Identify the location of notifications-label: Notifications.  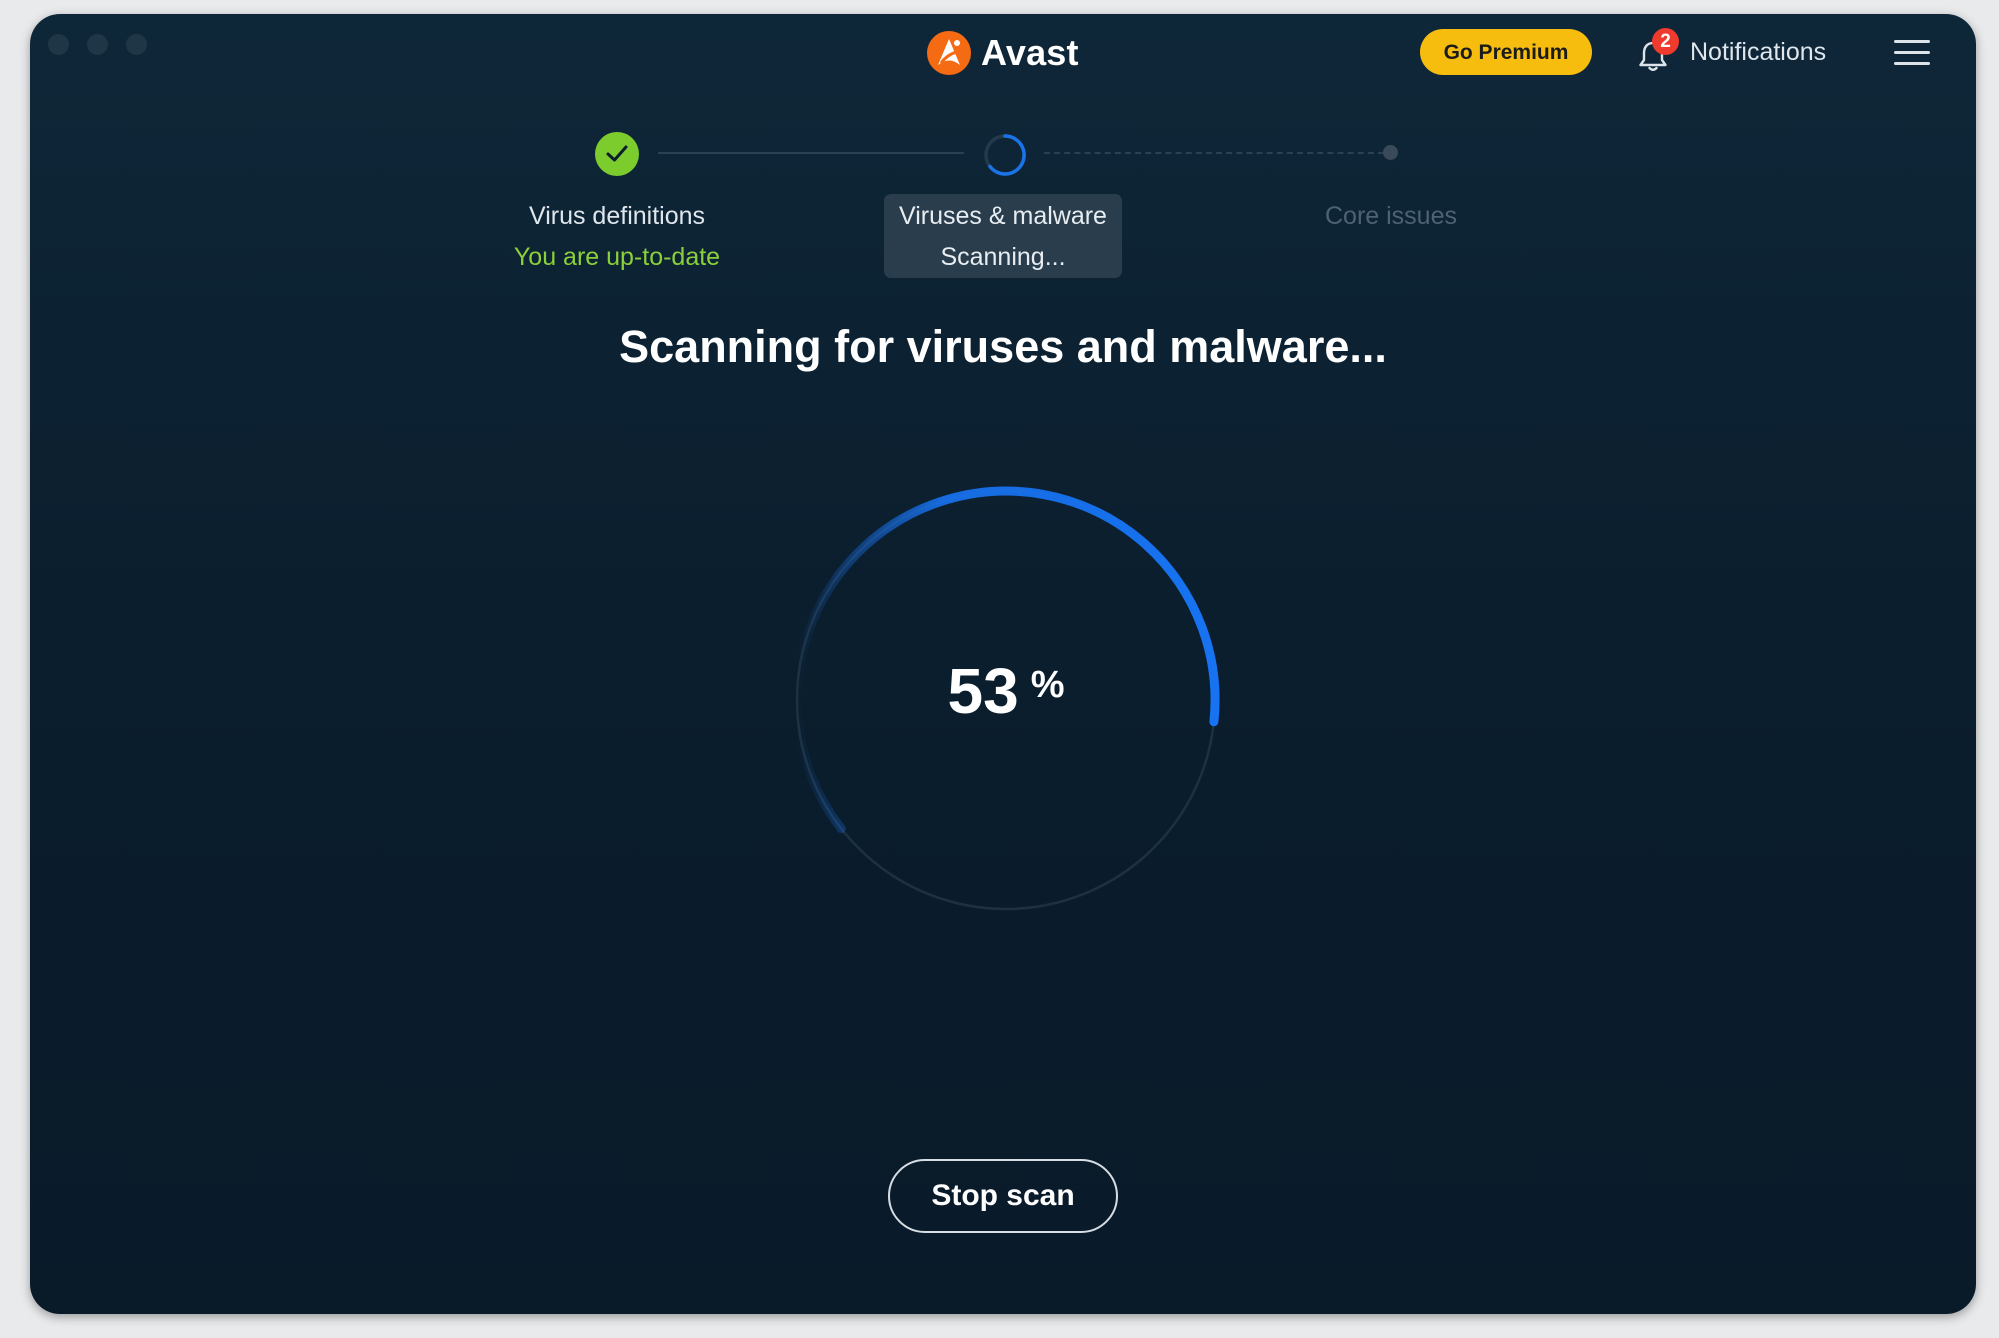
(1758, 51).